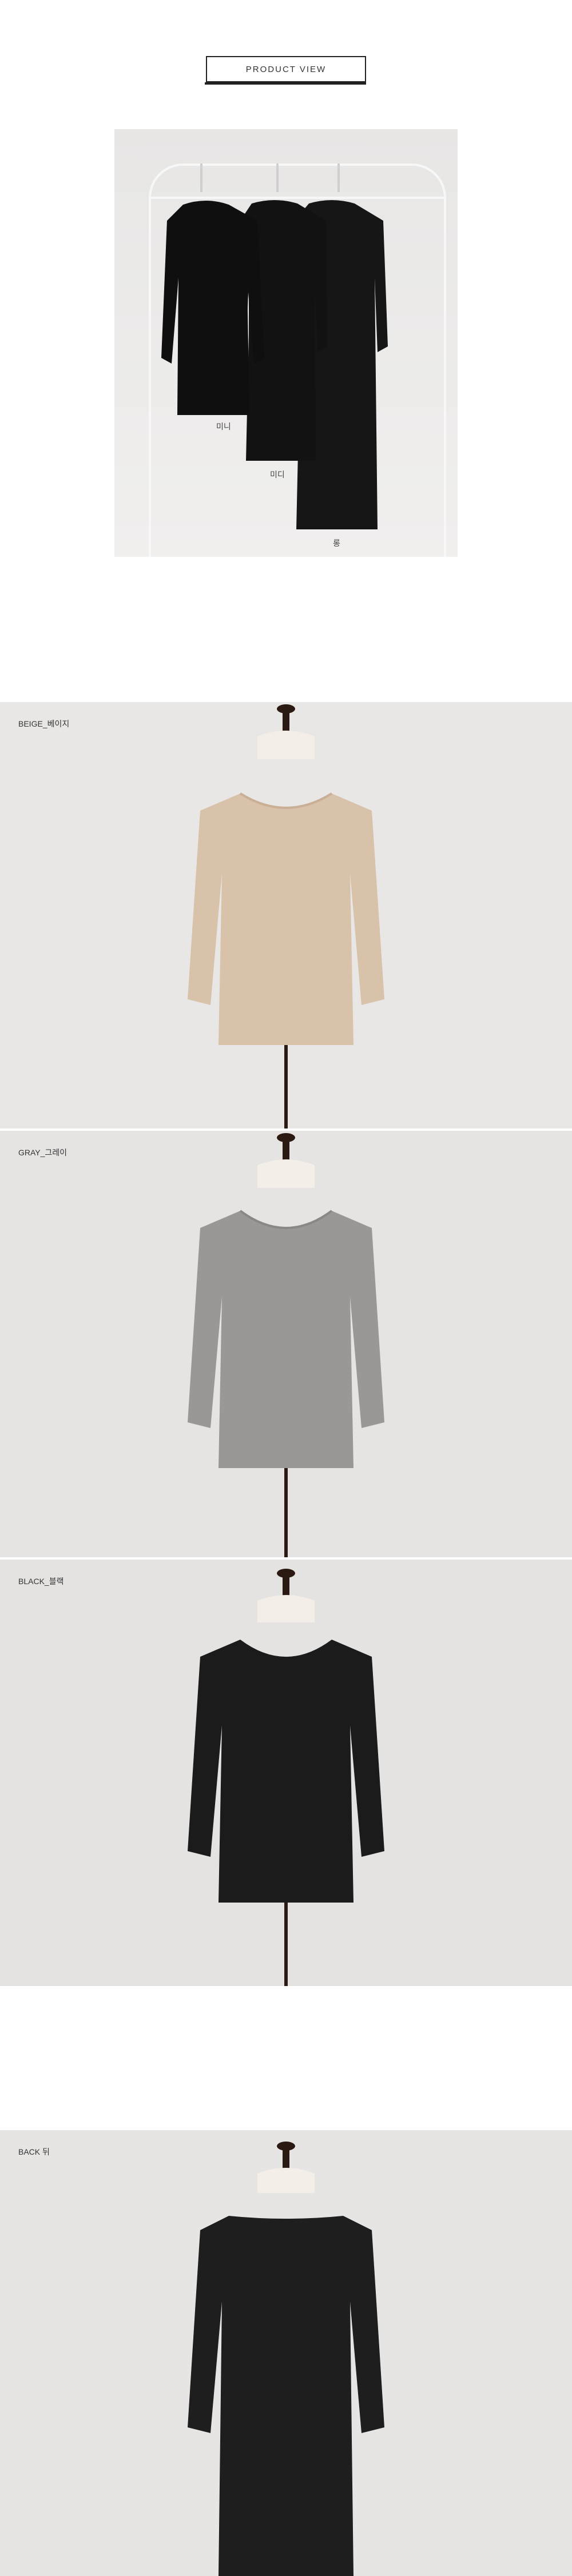 This screenshot has width=572, height=2576. Describe the element at coordinates (277, 474) in the screenshot. I see `size-label-midi: 미디` at that location.